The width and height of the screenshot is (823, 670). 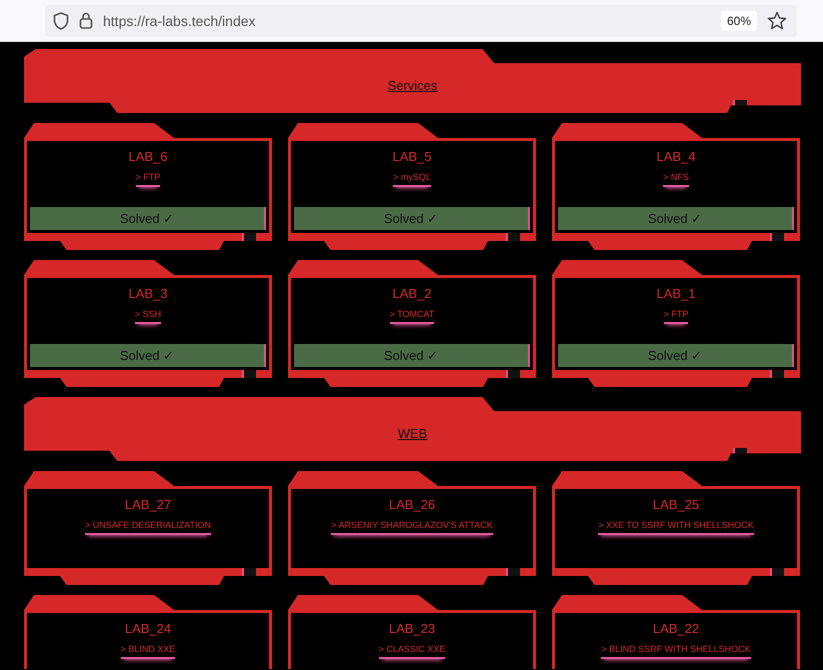 What do you see at coordinates (676, 156) in the screenshot?
I see `lab-title: LAB_4` at bounding box center [676, 156].